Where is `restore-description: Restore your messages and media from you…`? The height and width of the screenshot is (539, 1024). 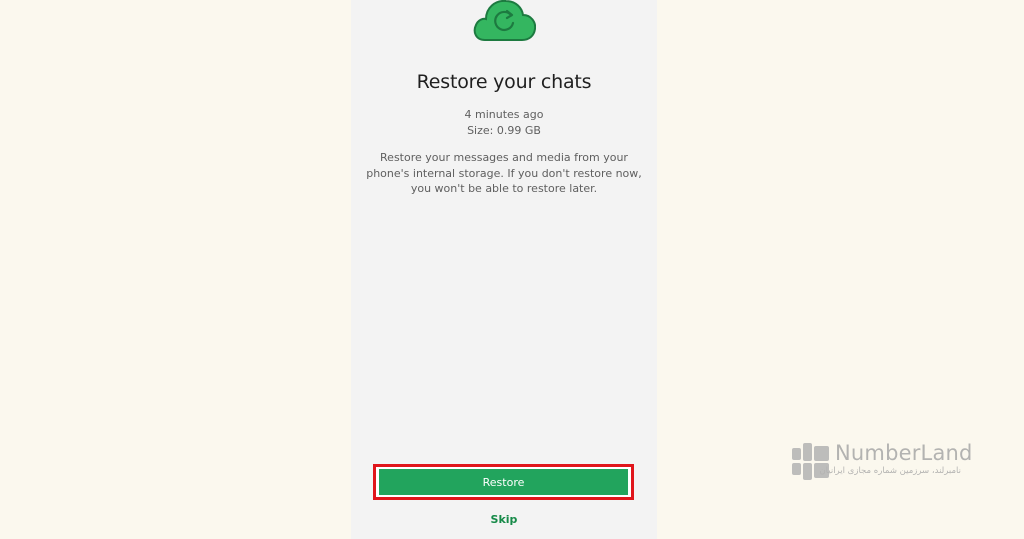
restore-description: Restore your messages and media from you… is located at coordinates (504, 173).